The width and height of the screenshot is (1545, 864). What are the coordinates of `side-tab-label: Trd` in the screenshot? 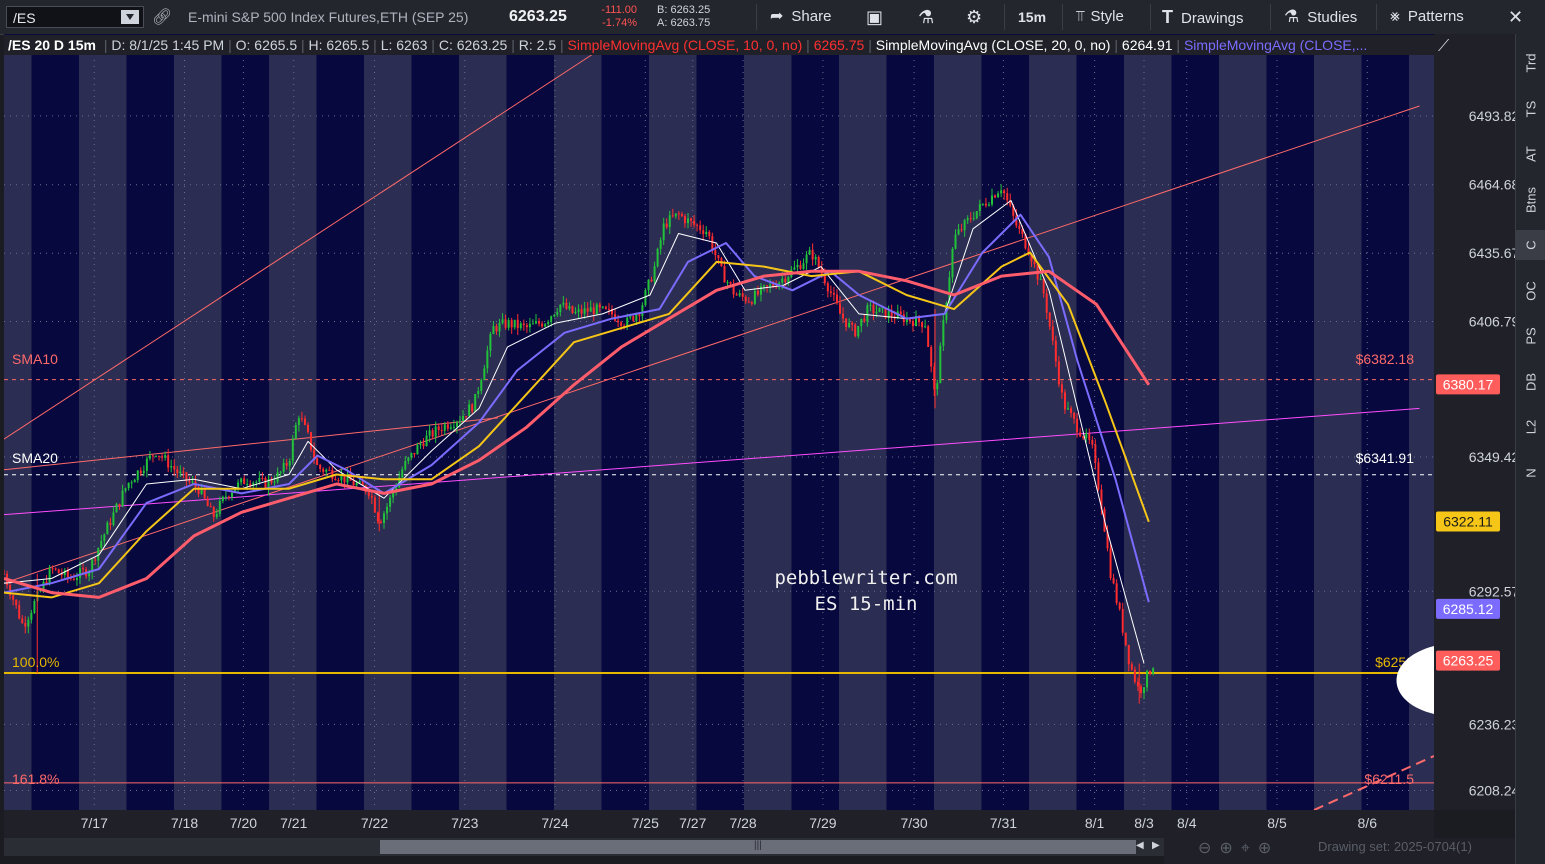 It's located at (1531, 63).